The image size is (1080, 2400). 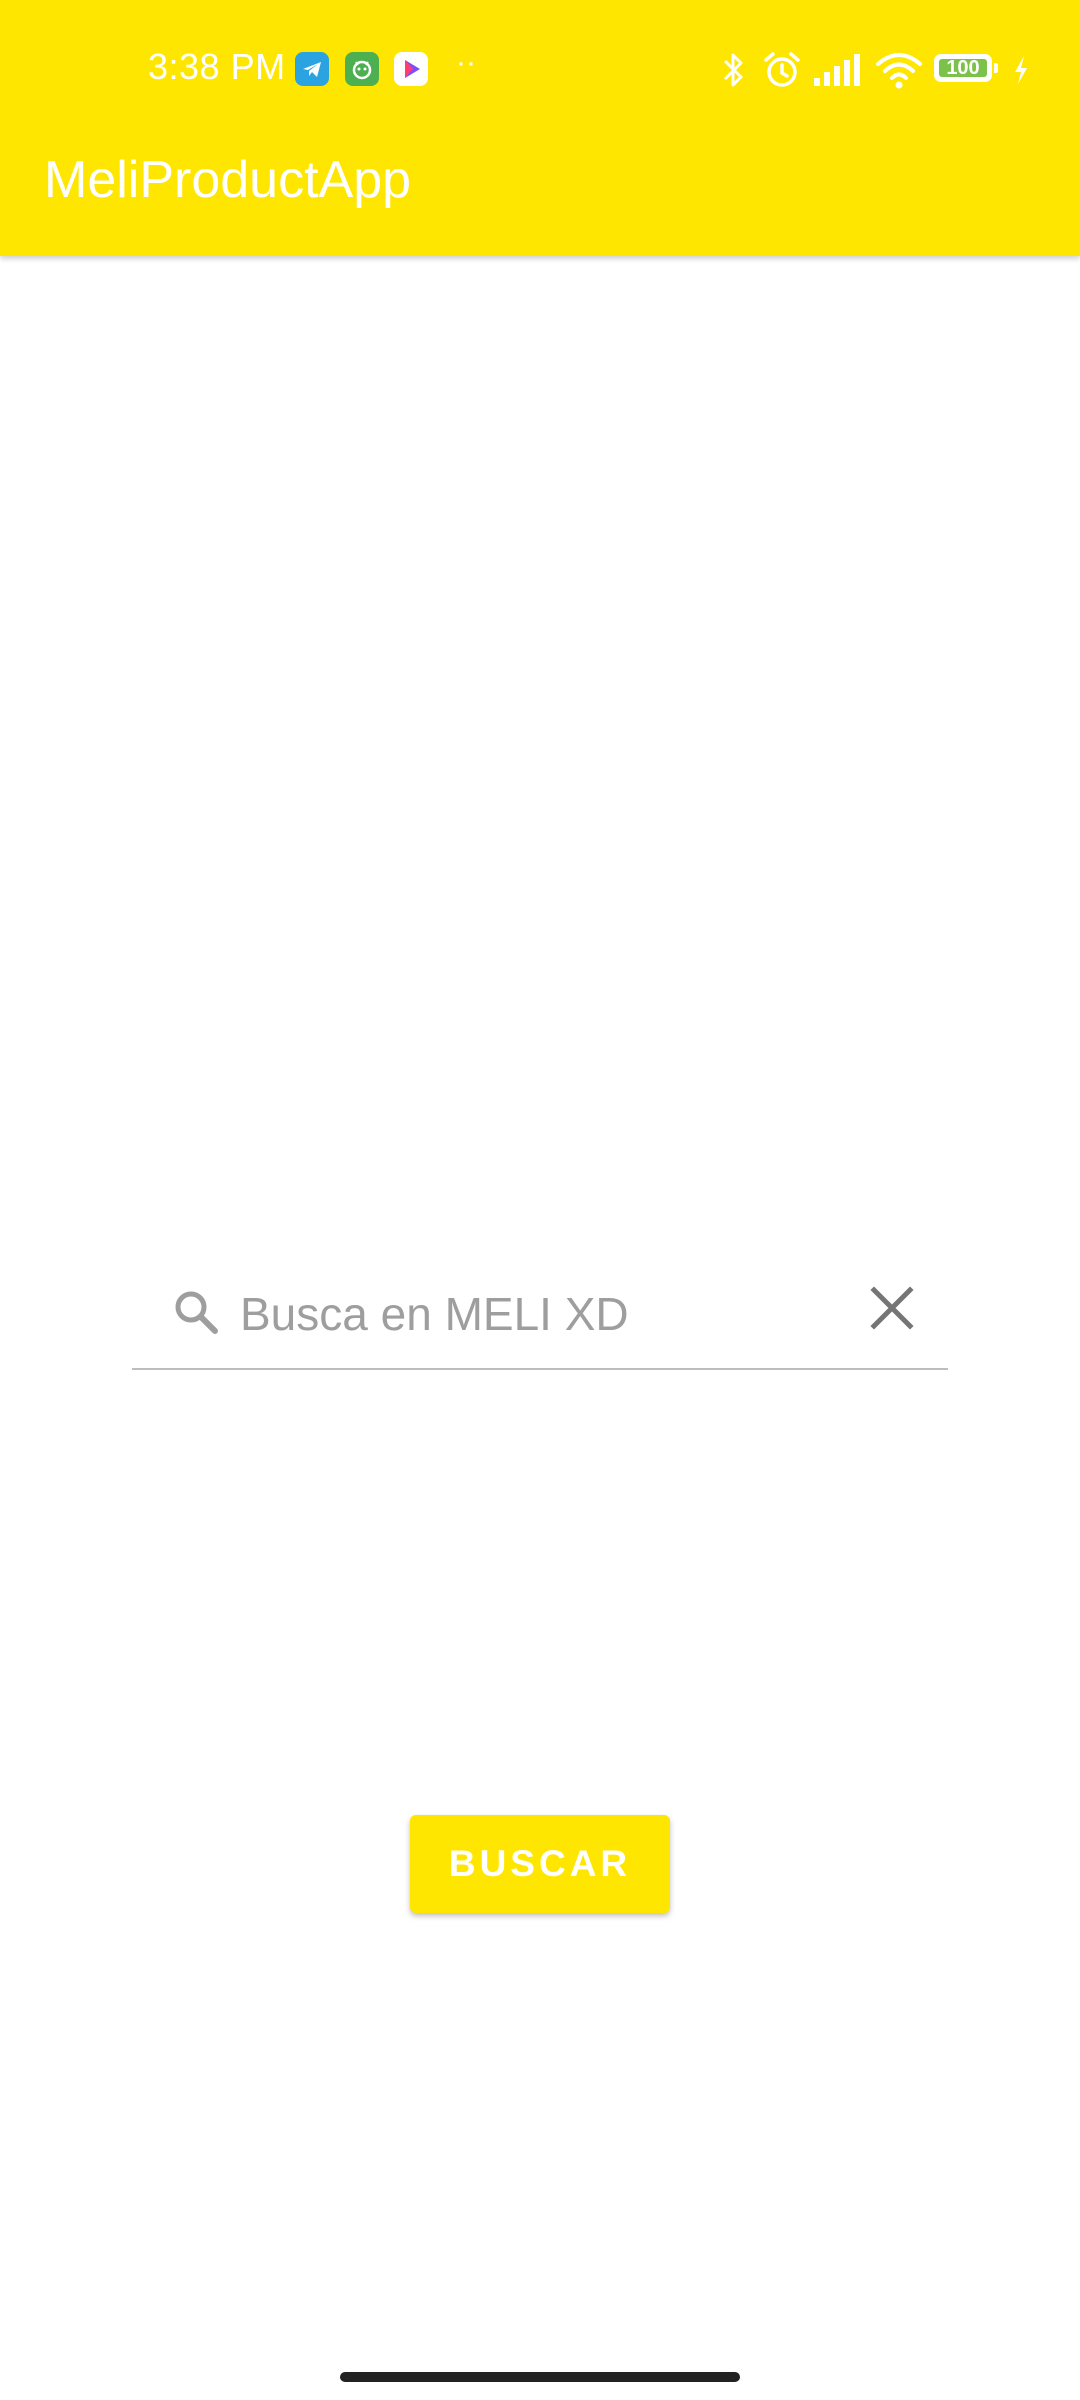 I want to click on app-title: MeliProductApp, so click(x=228, y=180).